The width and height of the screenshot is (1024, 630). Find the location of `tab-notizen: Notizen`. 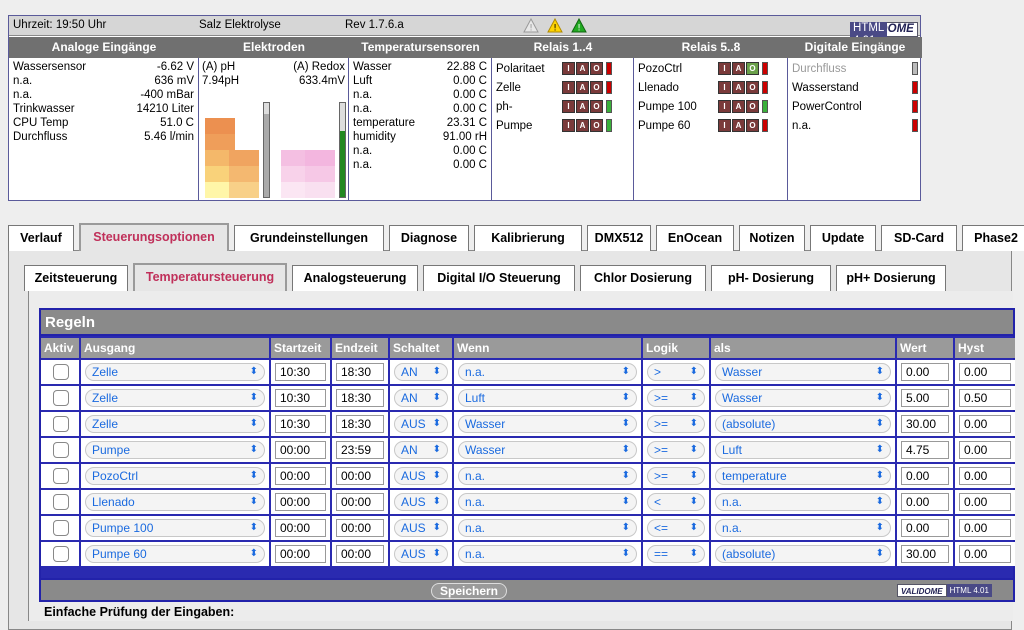

tab-notizen: Notizen is located at coordinates (772, 238).